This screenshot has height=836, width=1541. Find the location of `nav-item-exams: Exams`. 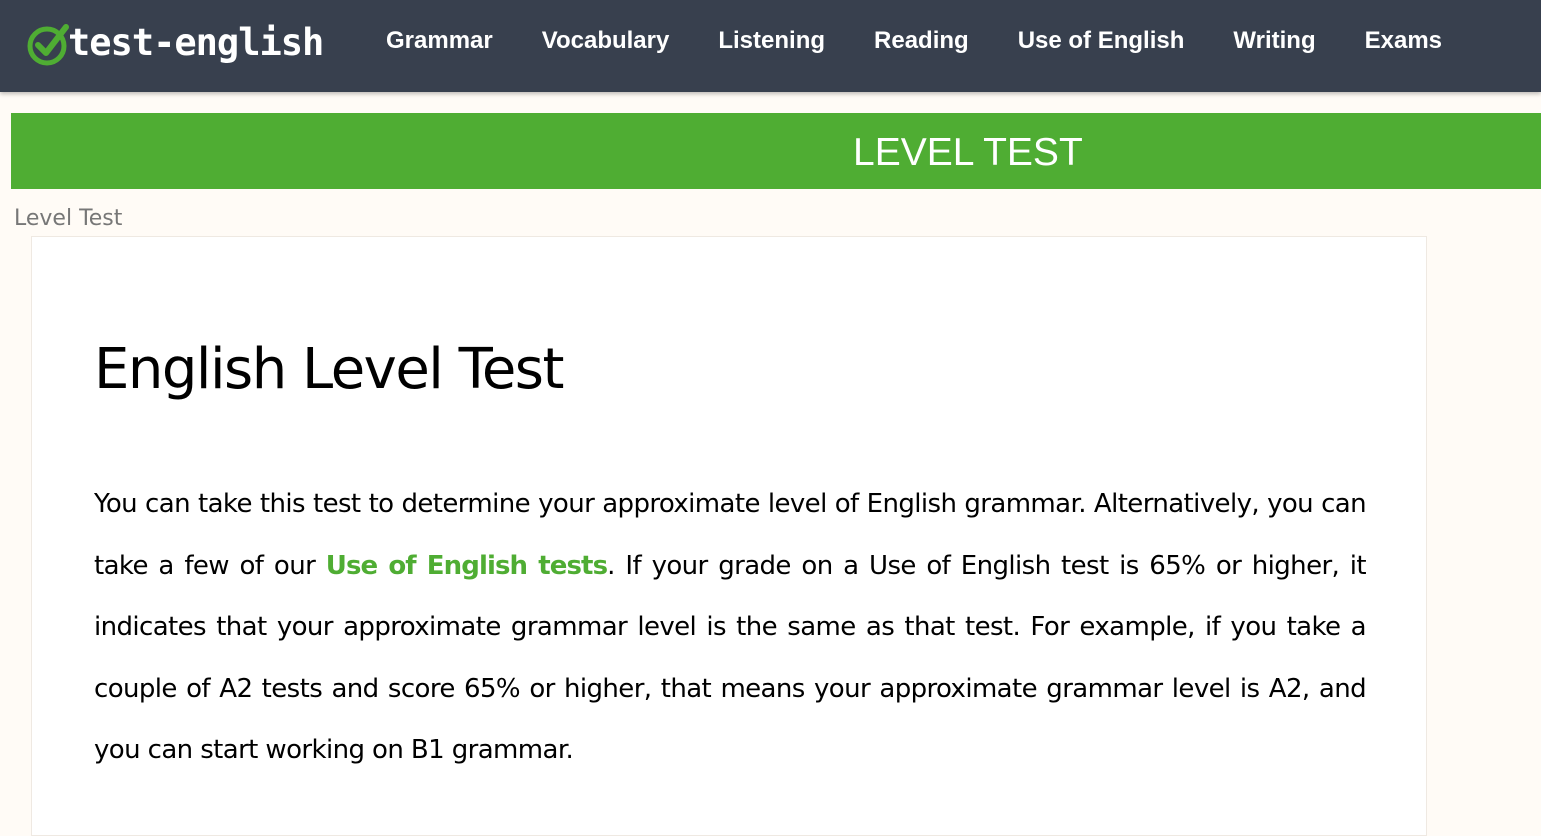

nav-item-exams: Exams is located at coordinates (1403, 41).